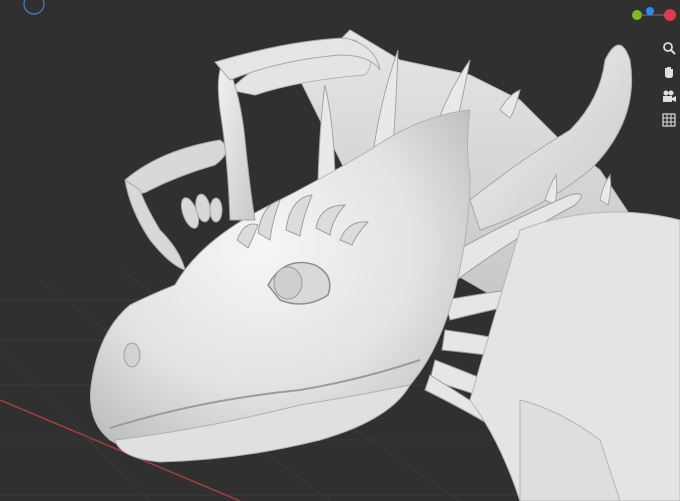 The height and width of the screenshot is (501, 680). Describe the element at coordinates (650, 11) in the screenshot. I see `z-axis-handle` at that location.